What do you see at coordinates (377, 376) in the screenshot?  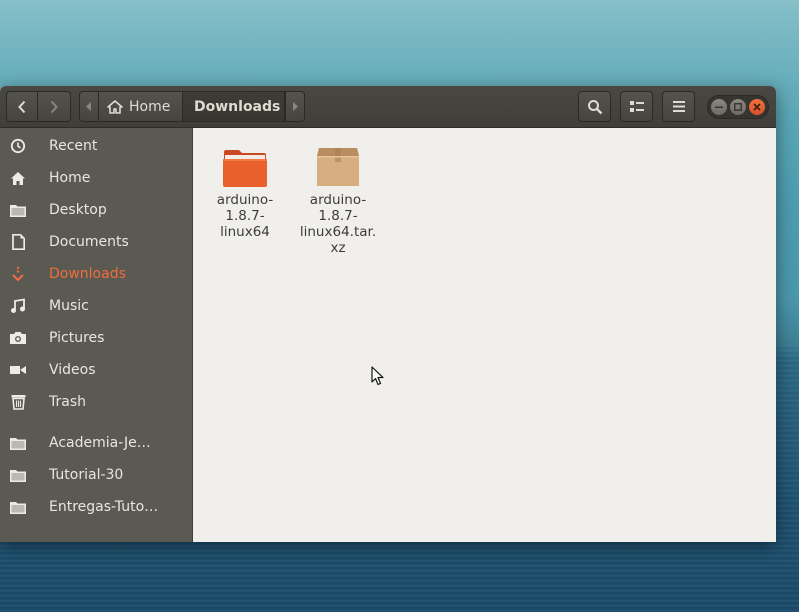 I see `mouse-pointer-icon` at bounding box center [377, 376].